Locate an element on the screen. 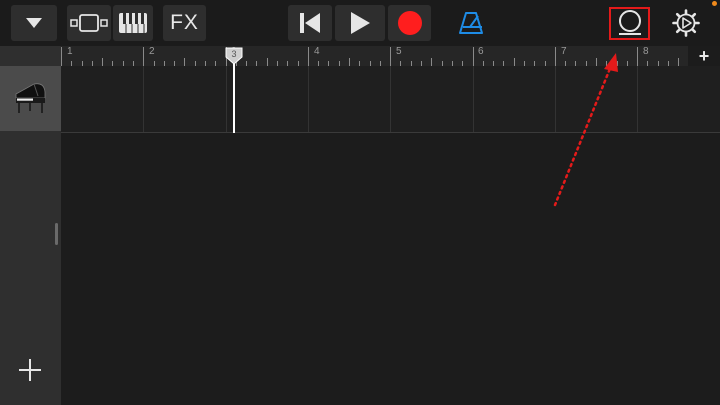 This screenshot has height=405, width=720. bar-number: 2 is located at coordinates (152, 51).